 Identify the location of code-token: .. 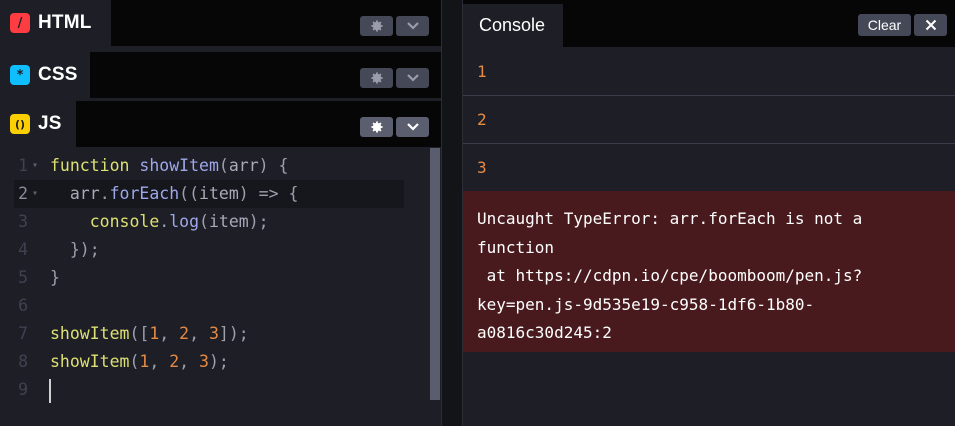
(164, 221).